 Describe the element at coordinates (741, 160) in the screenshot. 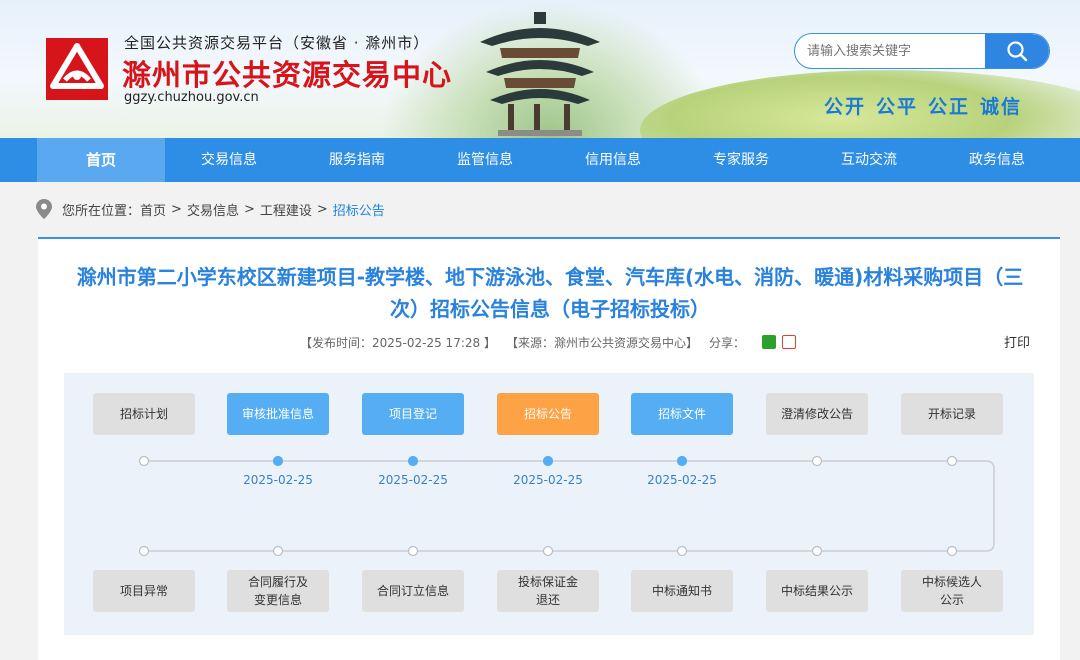

I see `nav-item-expert: 专家服务` at that location.